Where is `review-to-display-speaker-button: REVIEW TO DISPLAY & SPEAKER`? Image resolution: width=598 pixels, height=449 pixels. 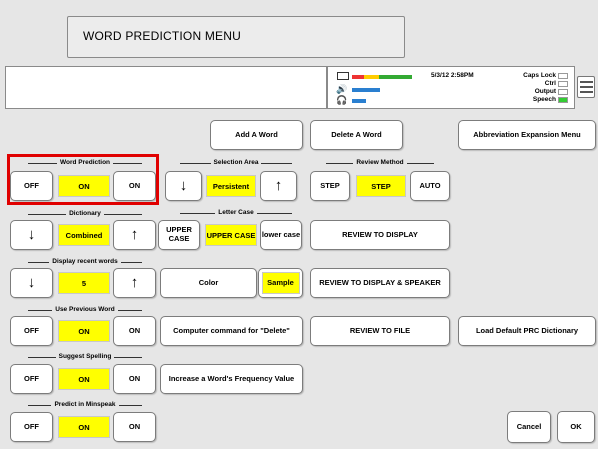 review-to-display-speaker-button: REVIEW TO DISPLAY & SPEAKER is located at coordinates (380, 283).